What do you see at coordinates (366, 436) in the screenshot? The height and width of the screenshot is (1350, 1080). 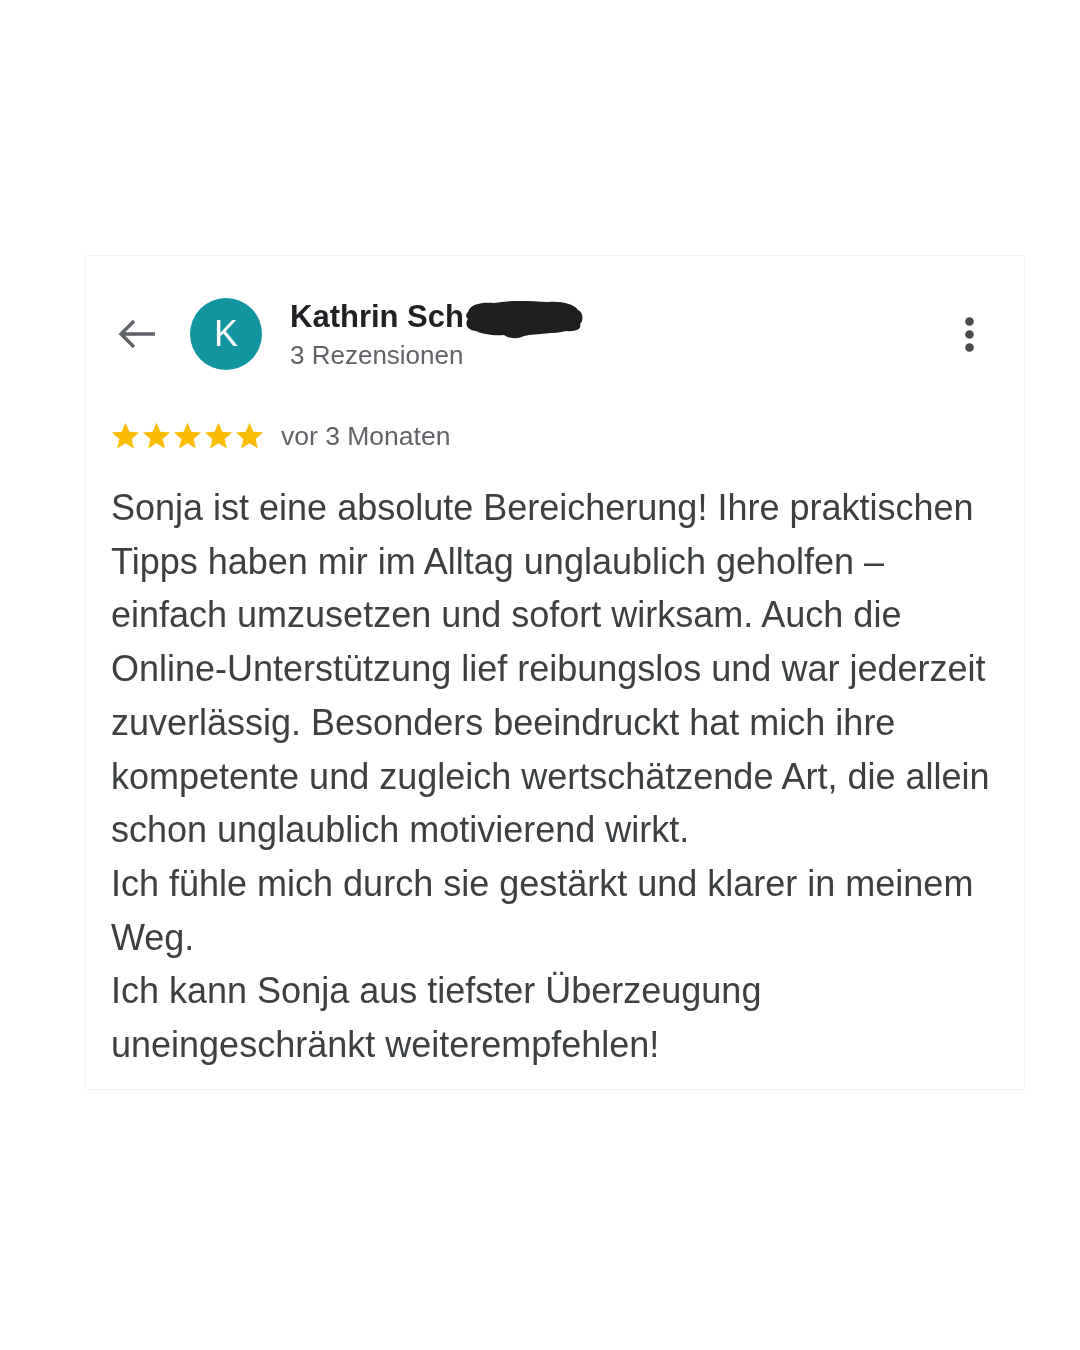 I see `review-date: vor 3 Monaten` at bounding box center [366, 436].